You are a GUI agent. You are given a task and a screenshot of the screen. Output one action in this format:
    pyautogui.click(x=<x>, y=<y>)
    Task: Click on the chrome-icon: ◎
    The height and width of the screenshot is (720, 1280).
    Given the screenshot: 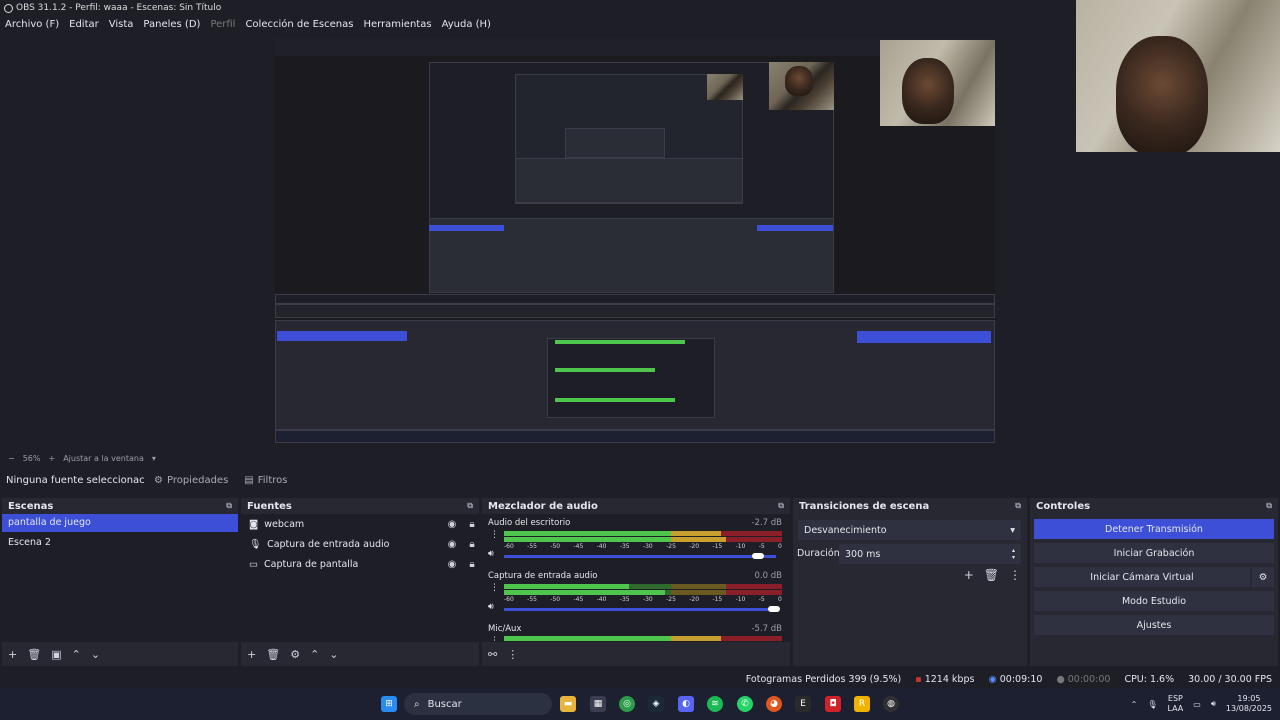 What is the action you would take?
    pyautogui.click(x=627, y=704)
    